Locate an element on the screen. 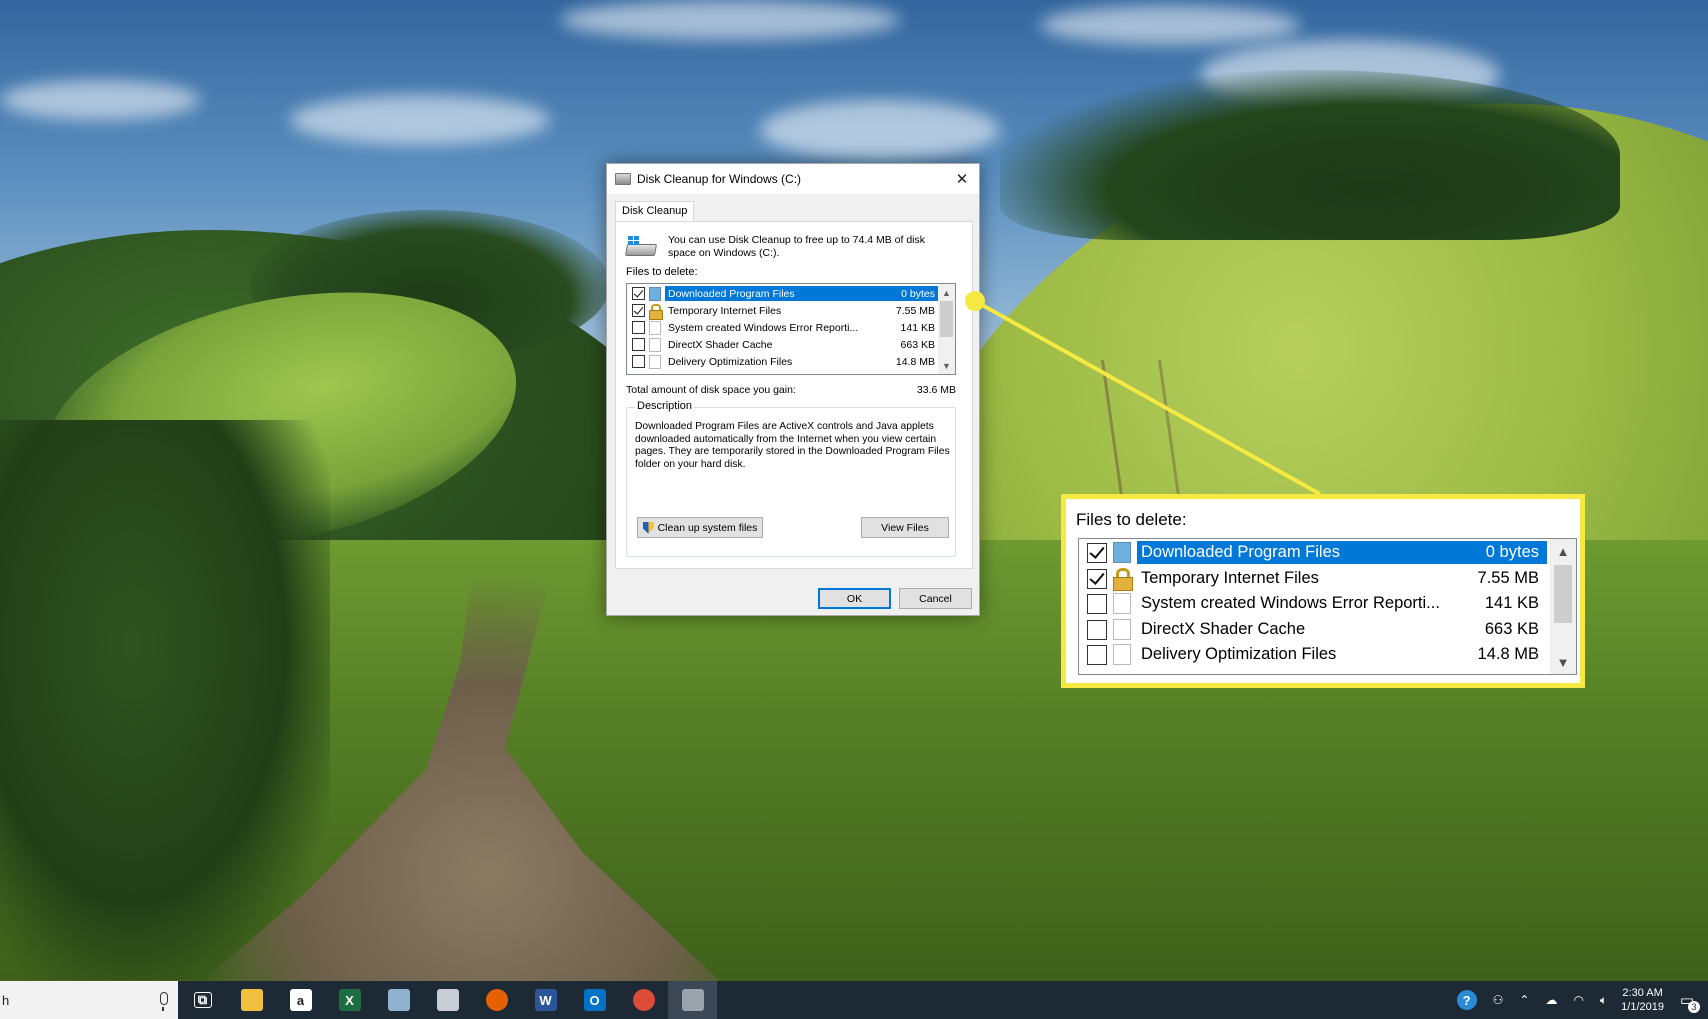  action-center-icon: ▭ 3 is located at coordinates (1687, 1000).